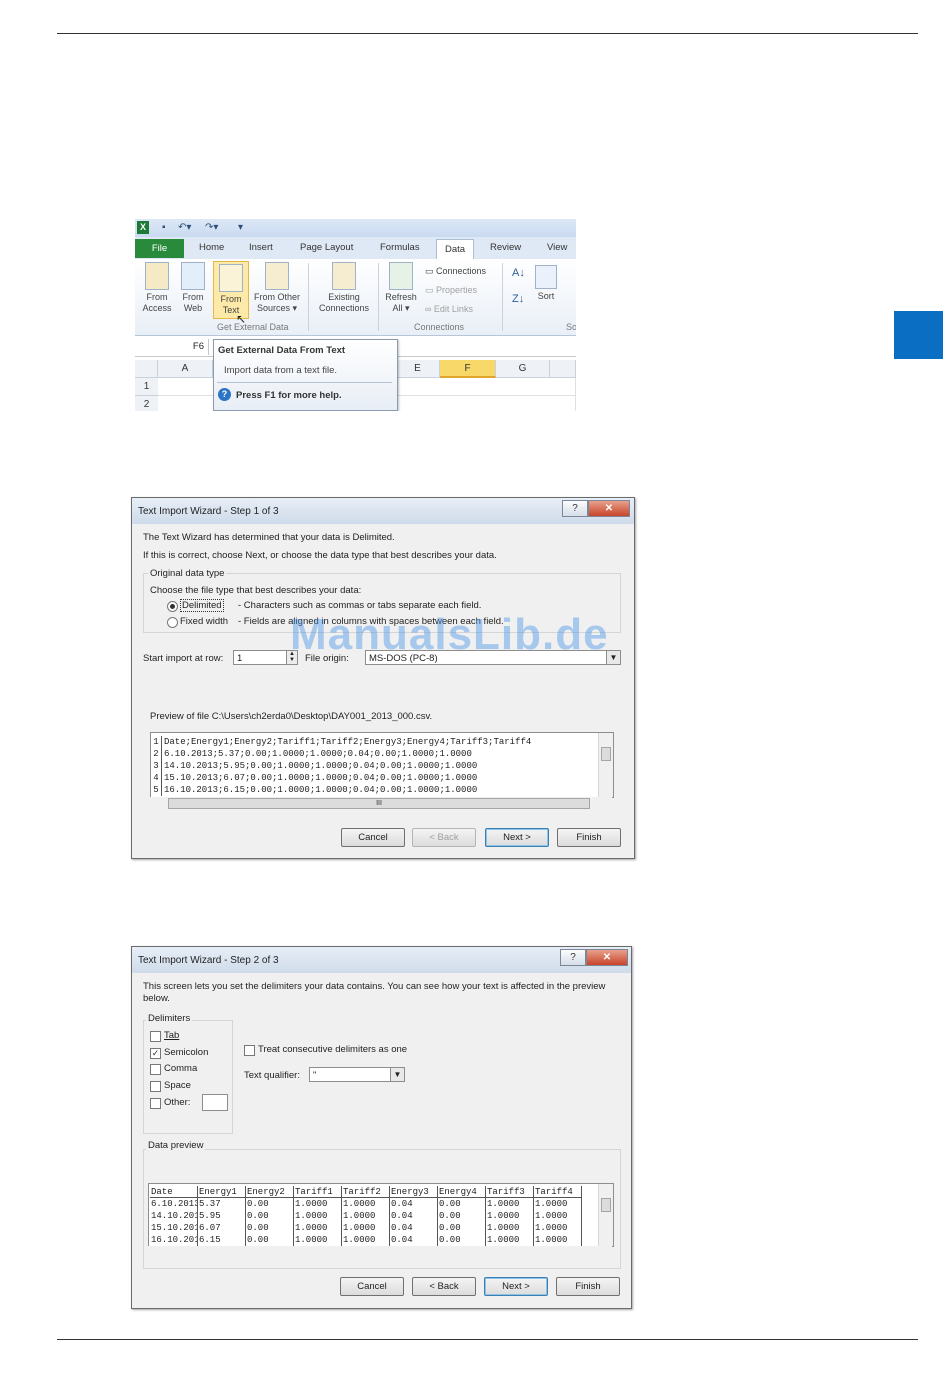  I want to click on sort-az-icon: A↓, so click(518, 273).